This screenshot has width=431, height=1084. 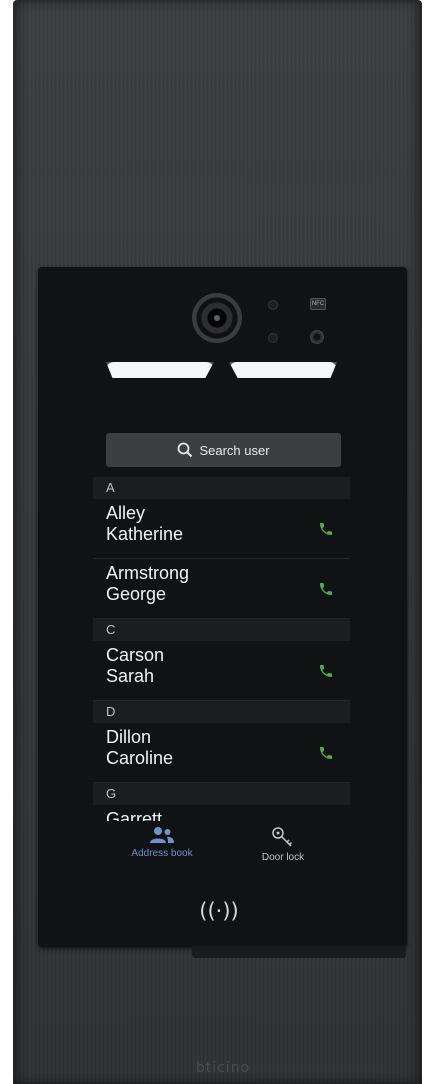 I want to click on users-icon, so click(x=162, y=835).